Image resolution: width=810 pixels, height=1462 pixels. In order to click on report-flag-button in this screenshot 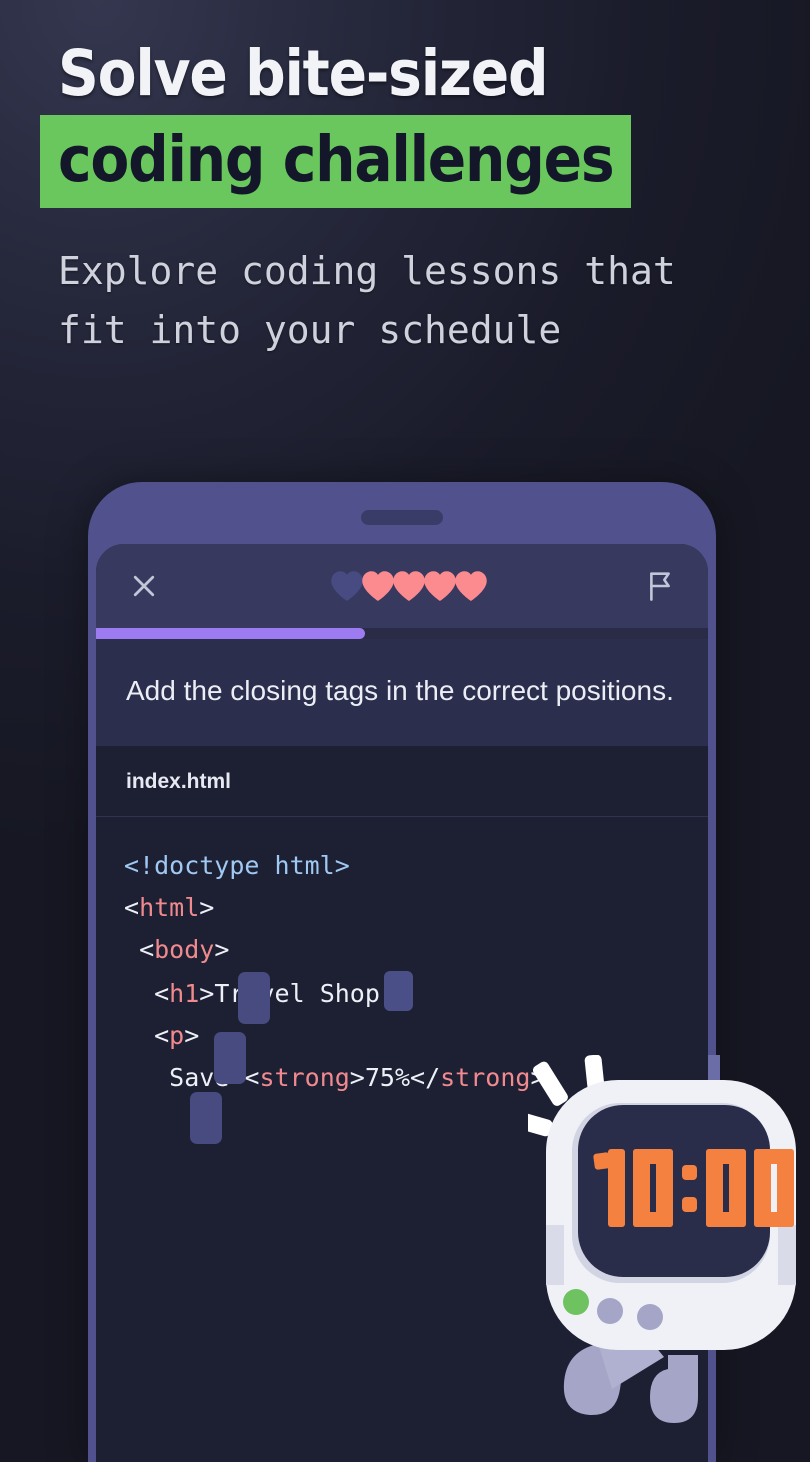, I will do `click(660, 586)`.